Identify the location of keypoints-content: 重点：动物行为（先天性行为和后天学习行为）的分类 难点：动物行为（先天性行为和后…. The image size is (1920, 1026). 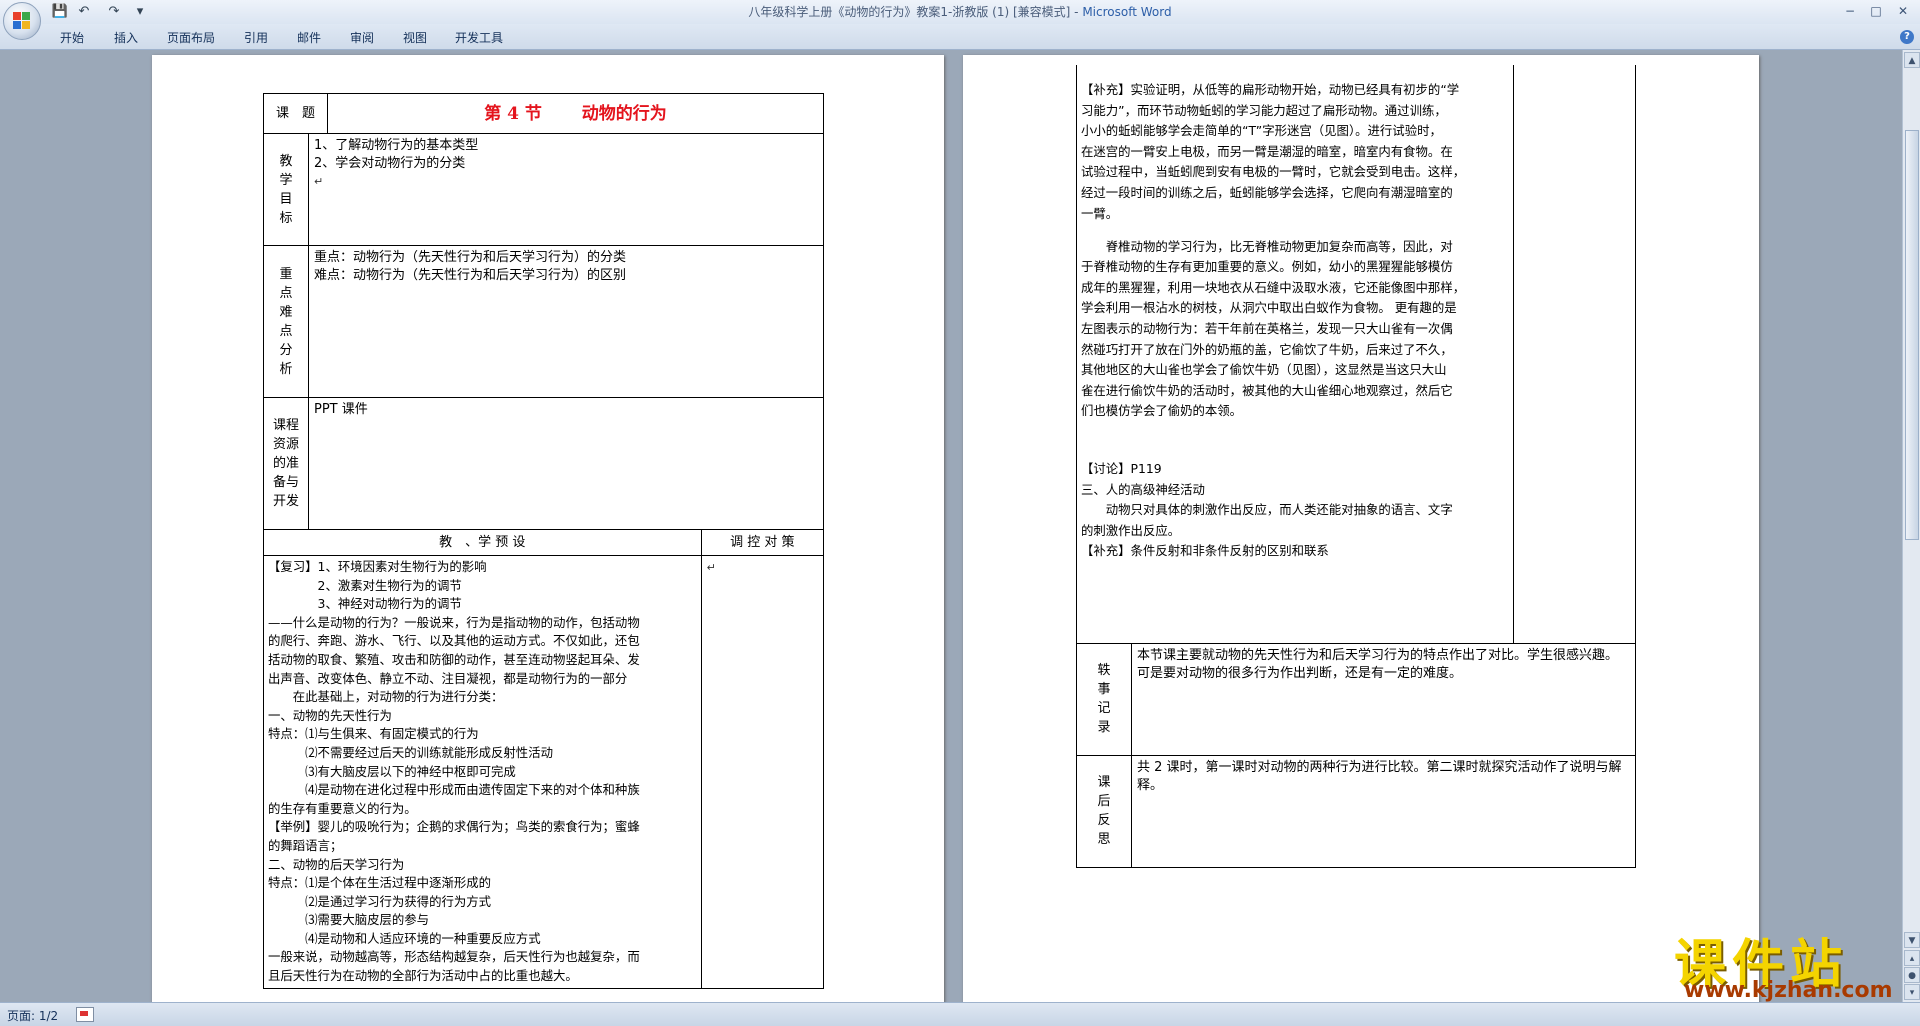
(566, 321).